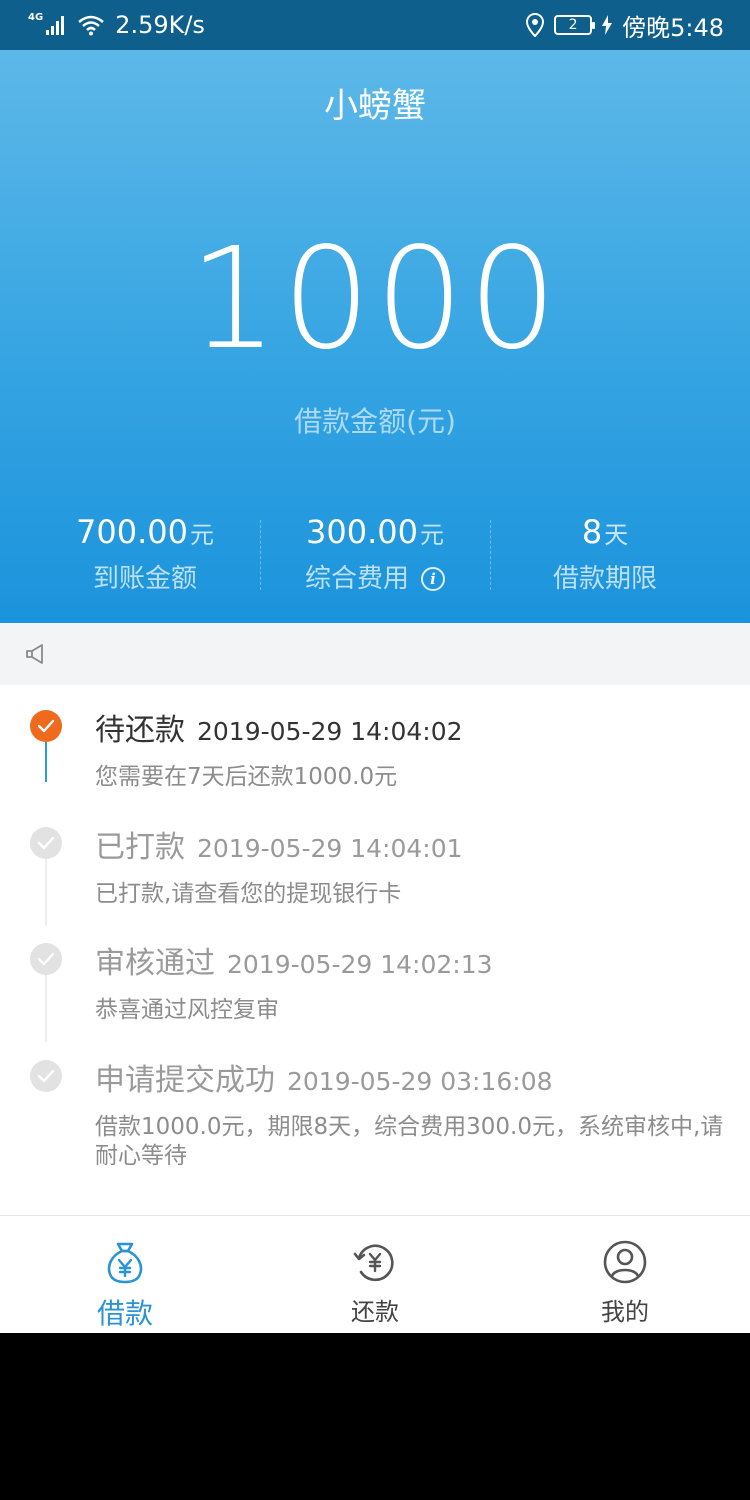 Image resolution: width=750 pixels, height=1500 pixels. What do you see at coordinates (625, 1262) in the screenshot?
I see `user-icon` at bounding box center [625, 1262].